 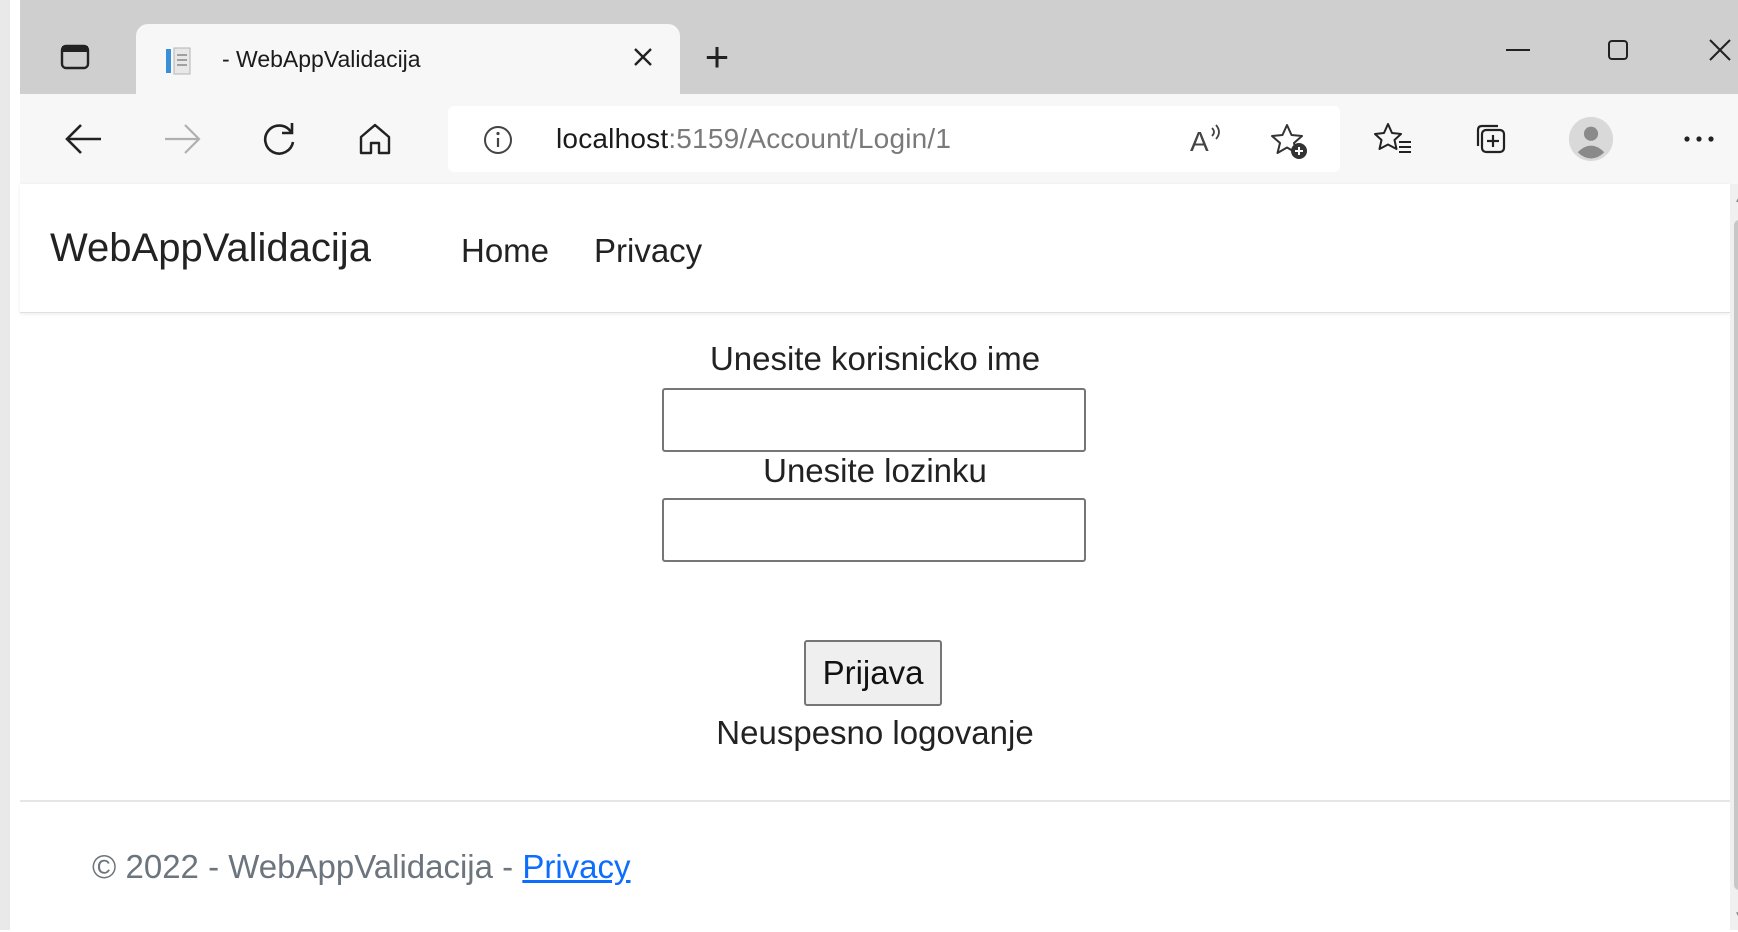 What do you see at coordinates (1714, 50) in the screenshot?
I see `close-window-icon` at bounding box center [1714, 50].